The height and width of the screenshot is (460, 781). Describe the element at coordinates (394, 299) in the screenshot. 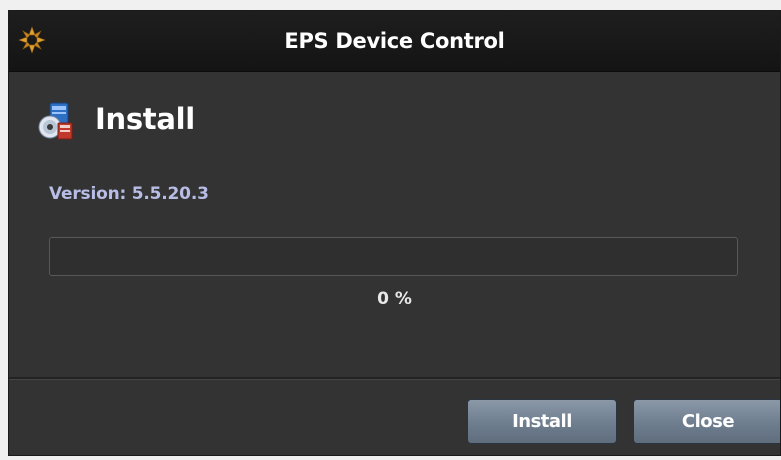

I see `progress-percent-label: 0 %` at that location.